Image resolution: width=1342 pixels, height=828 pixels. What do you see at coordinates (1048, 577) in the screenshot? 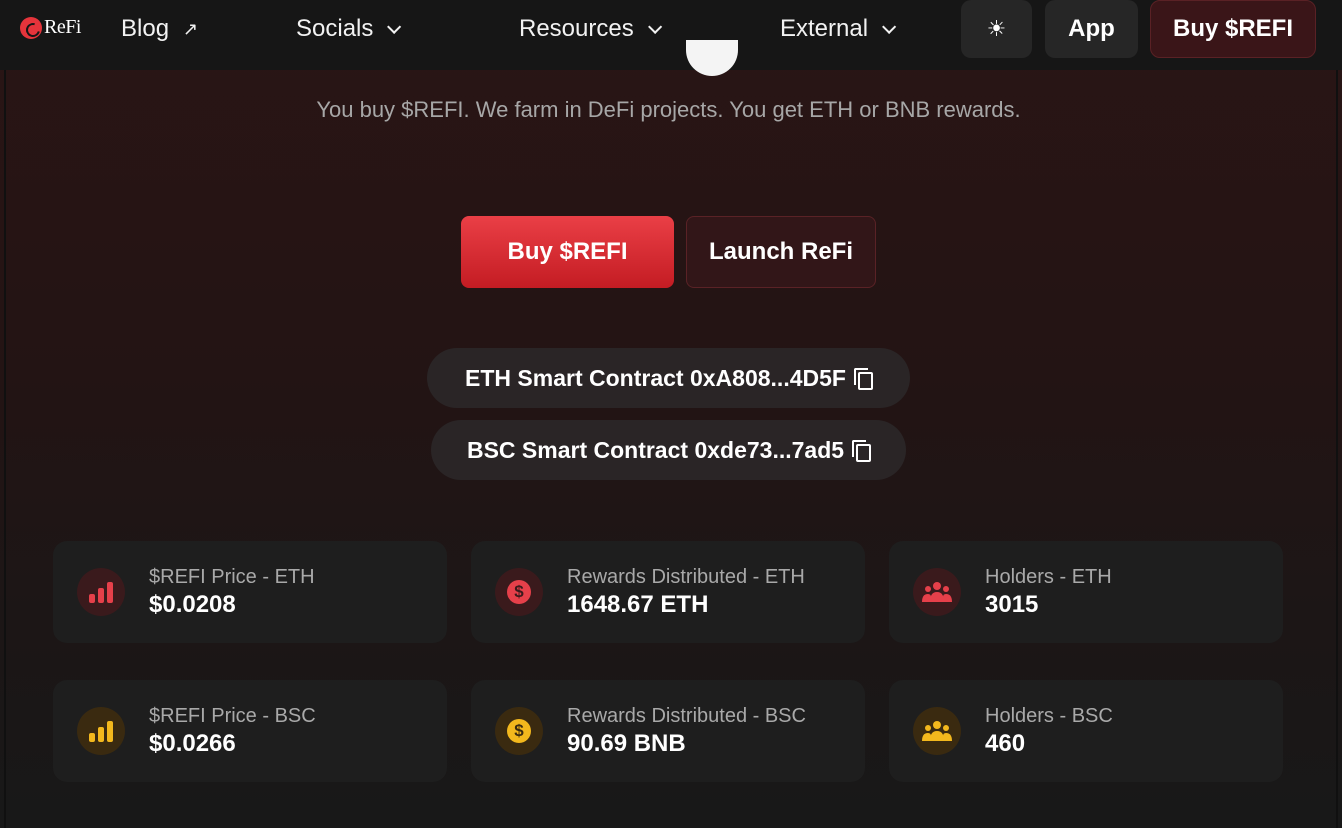
I see `stat-label: Holders - ETH` at bounding box center [1048, 577].